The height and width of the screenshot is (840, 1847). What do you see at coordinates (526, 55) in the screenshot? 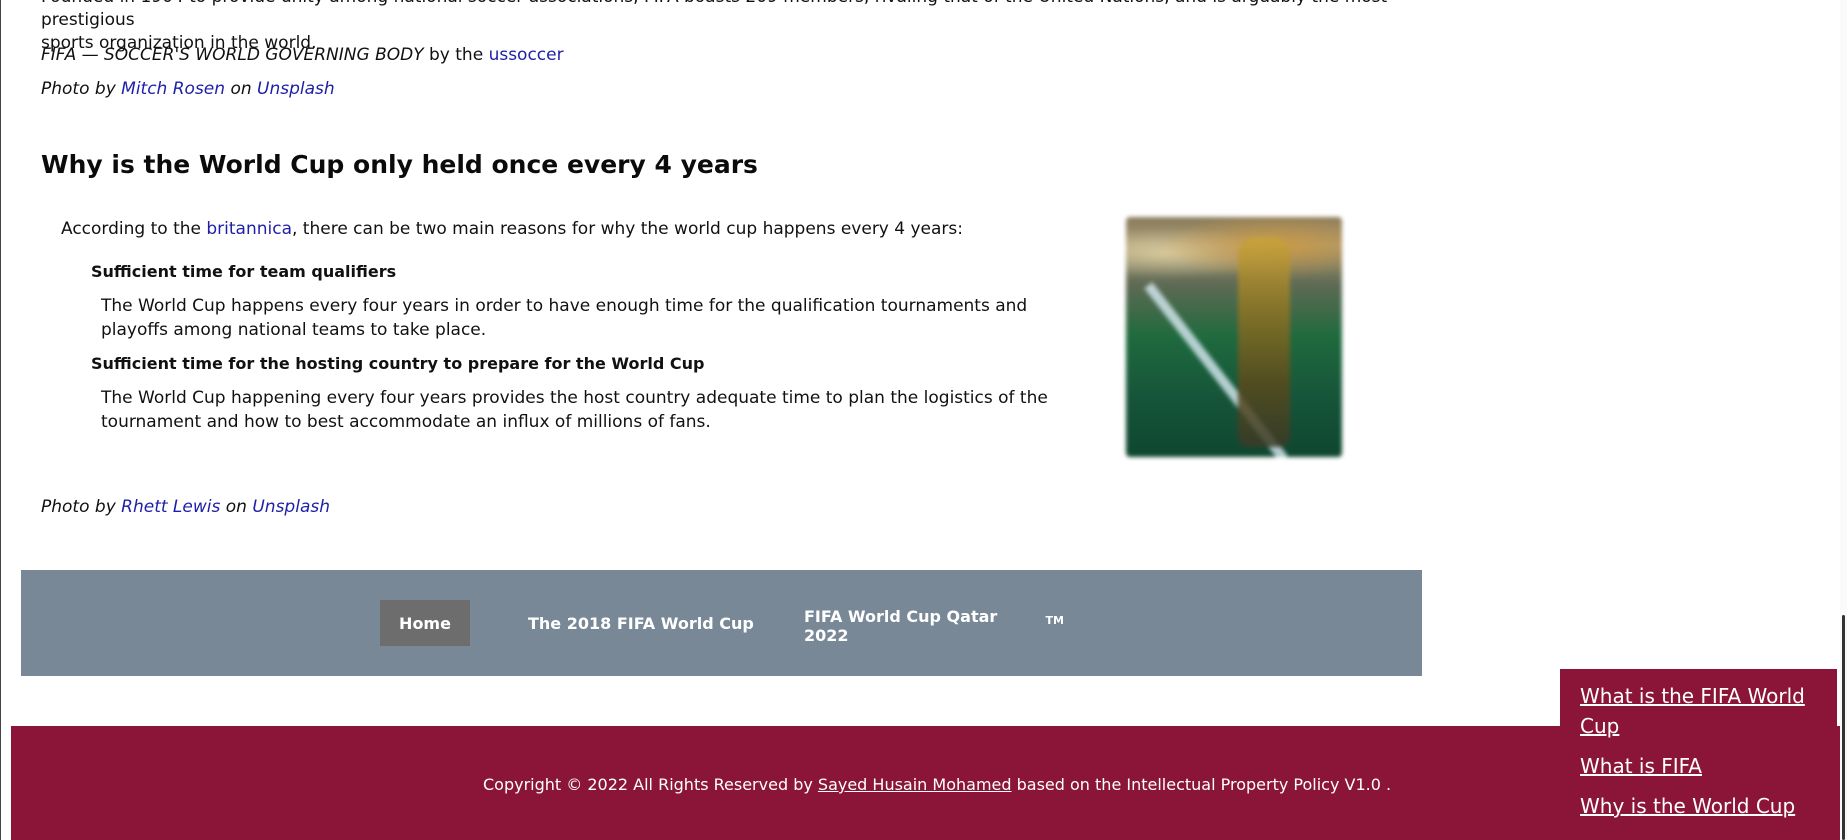
I see `ussoccer-link: ussoccer` at bounding box center [526, 55].